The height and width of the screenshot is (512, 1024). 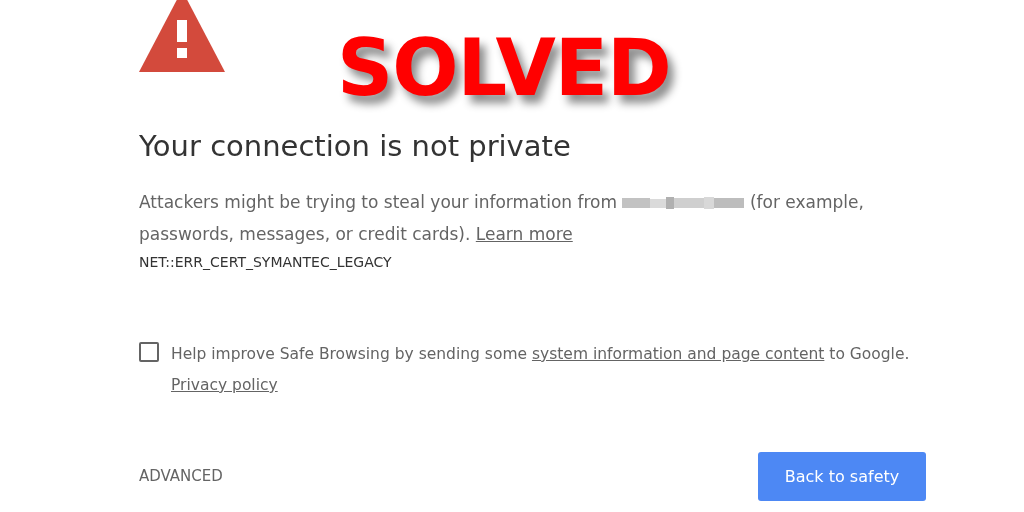 I want to click on back-to-safety-button: Back to safety, so click(x=842, y=476).